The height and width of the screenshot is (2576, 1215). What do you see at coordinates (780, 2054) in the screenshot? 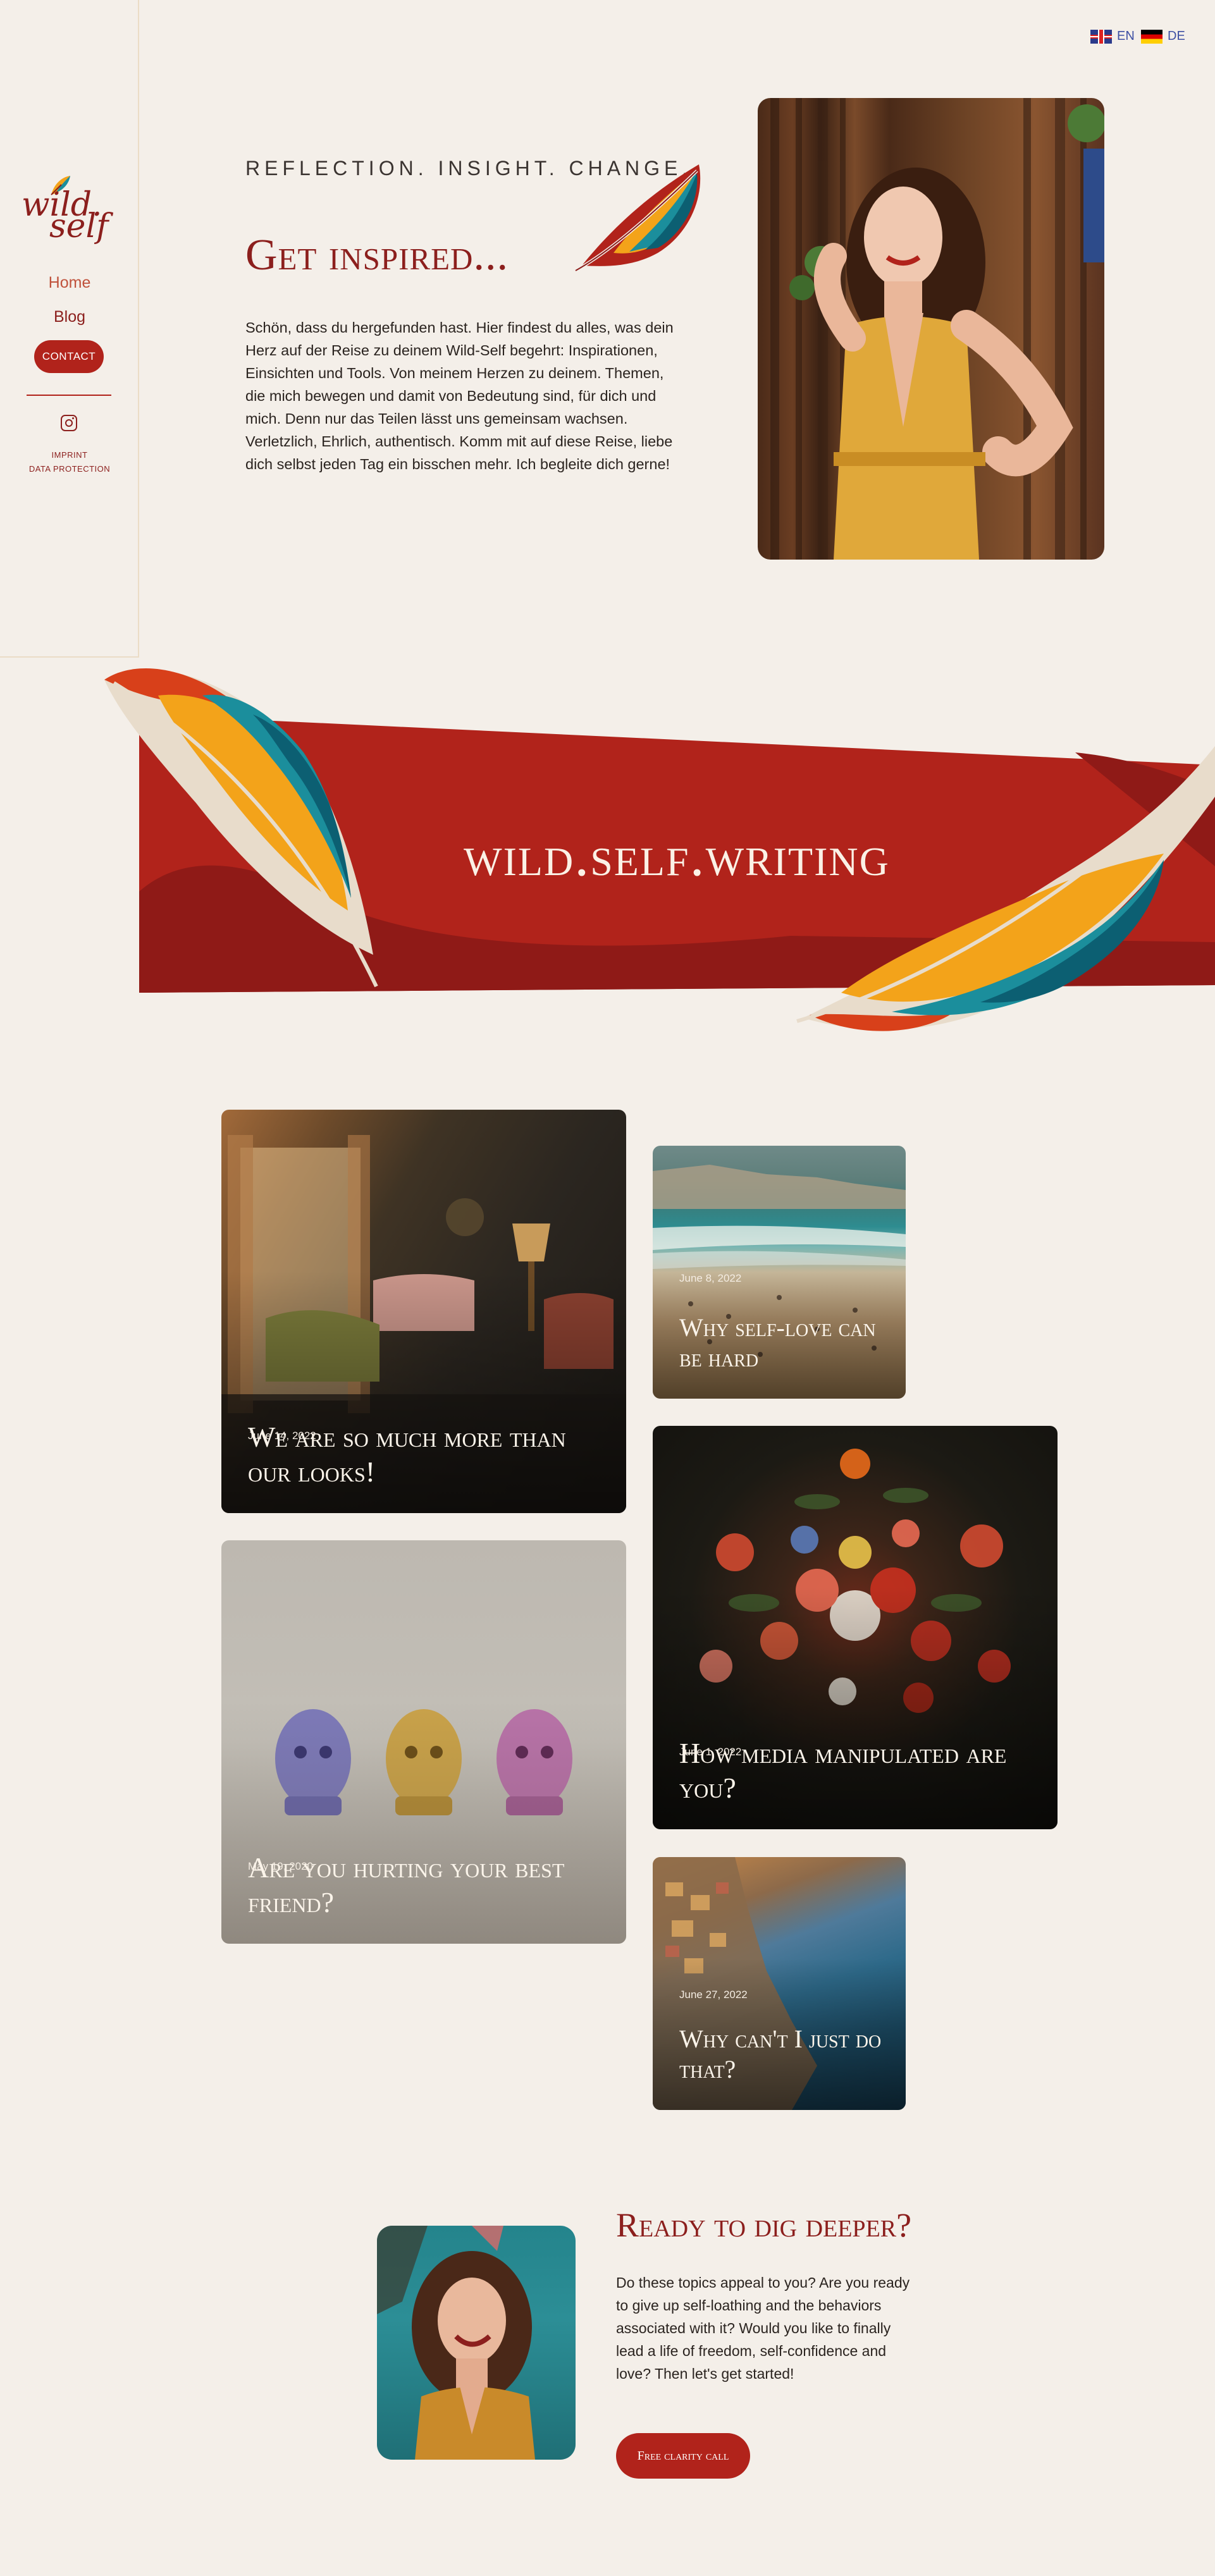
I see `post-title: Why can't I just do that?` at bounding box center [780, 2054].